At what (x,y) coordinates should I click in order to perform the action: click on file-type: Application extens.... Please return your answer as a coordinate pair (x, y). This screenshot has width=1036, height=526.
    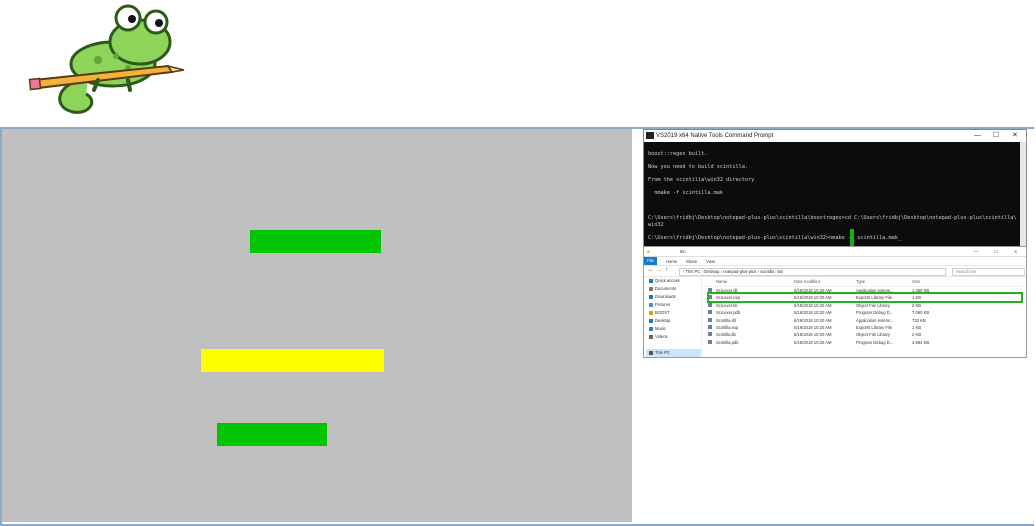
    Looking at the image, I should click on (875, 320).